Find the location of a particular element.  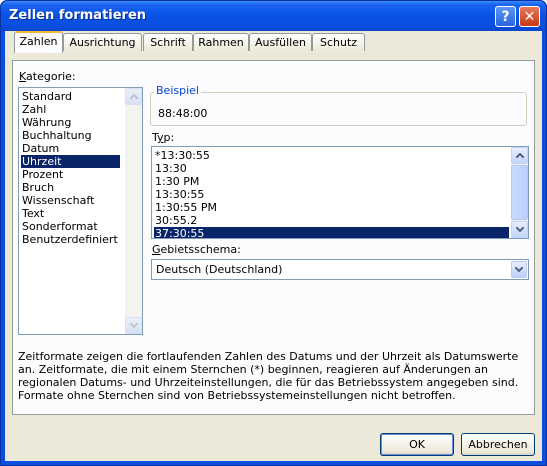

type-list-item: 1:30 PM is located at coordinates (331, 181).